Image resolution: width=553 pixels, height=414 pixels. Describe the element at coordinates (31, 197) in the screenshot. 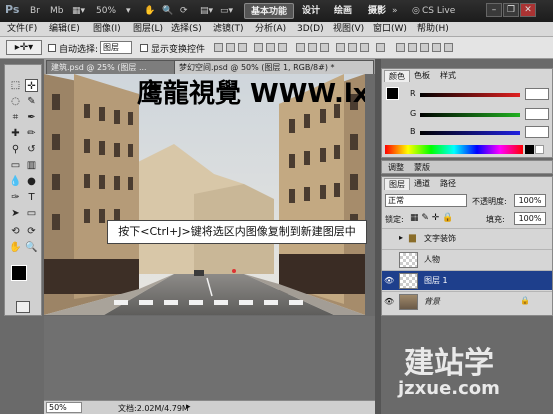

I see `type-tool-icon: T` at that location.